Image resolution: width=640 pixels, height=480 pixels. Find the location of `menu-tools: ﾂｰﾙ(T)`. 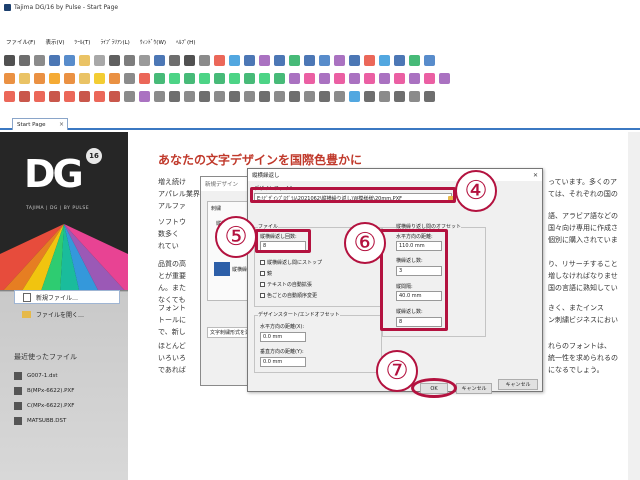

menu-tools: ﾂｰﾙ(T) is located at coordinates (83, 42).